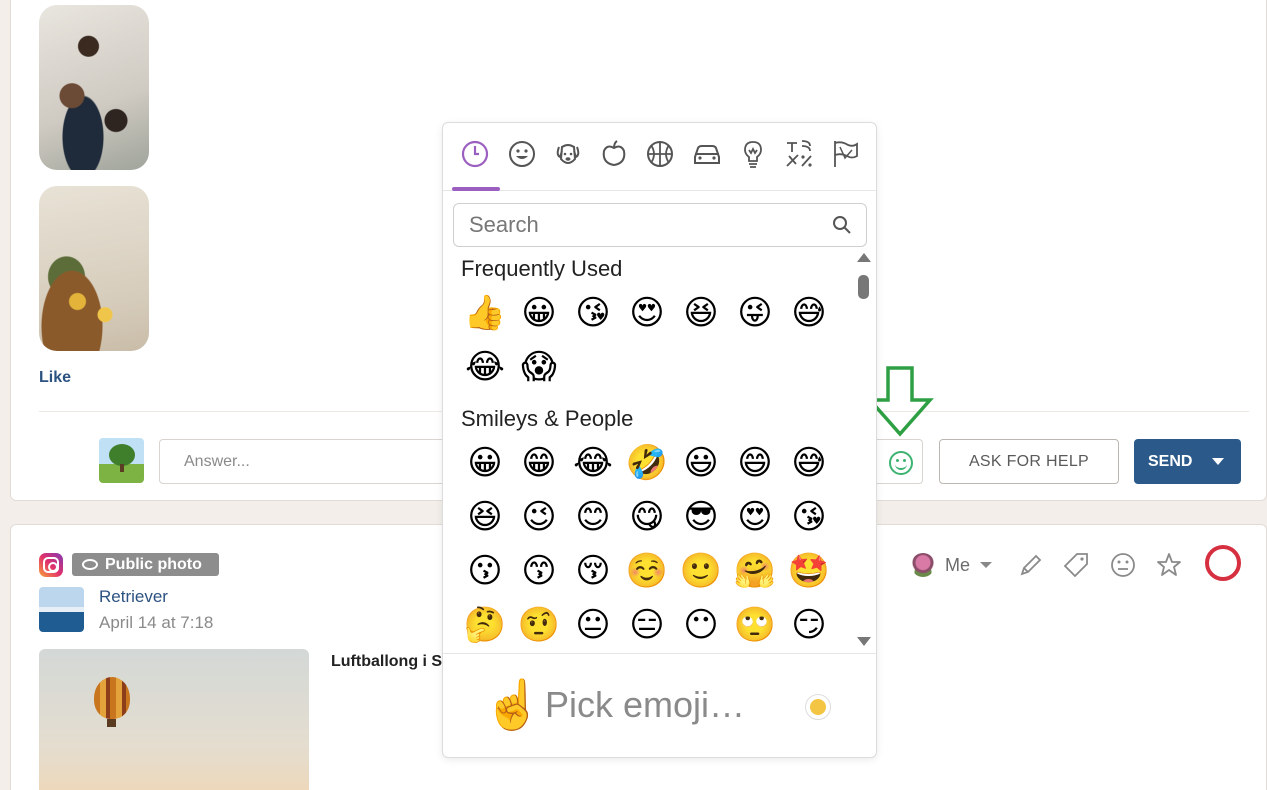 The width and height of the screenshot is (1267, 790). I want to click on answer-input, so click(309, 461).